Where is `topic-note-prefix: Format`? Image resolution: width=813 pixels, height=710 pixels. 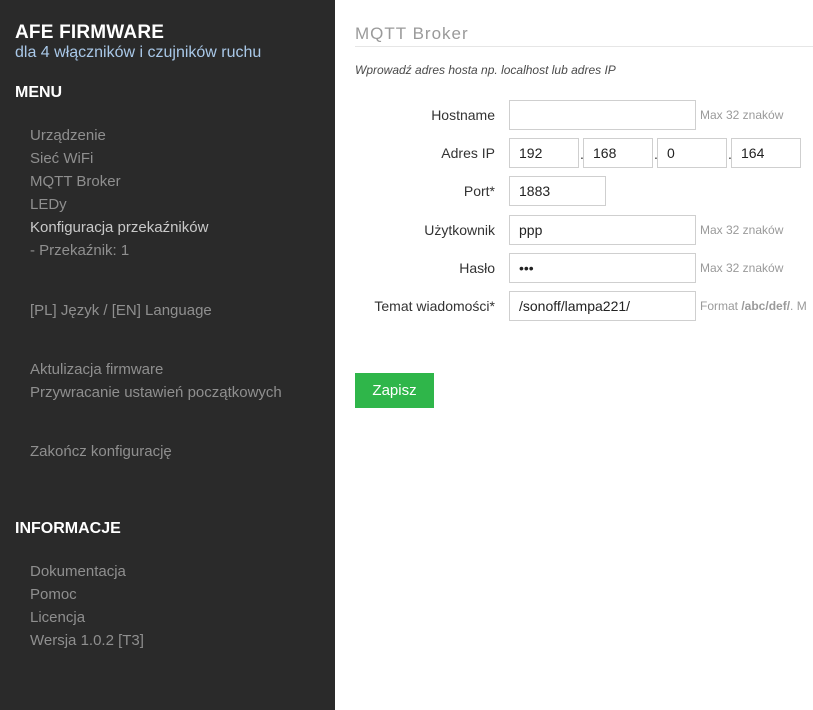 topic-note-prefix: Format is located at coordinates (721, 306).